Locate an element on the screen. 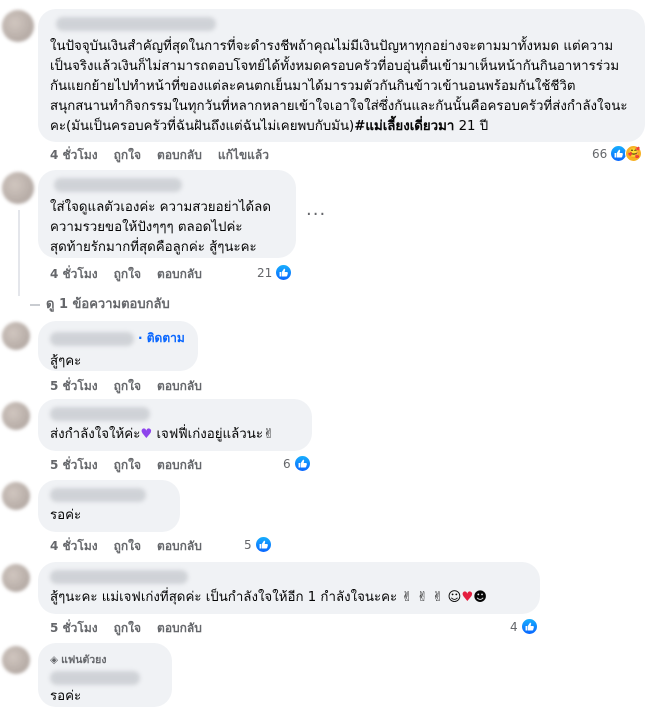 This screenshot has height=709, width=669. follow-button: · ติดตาม is located at coordinates (161, 338).